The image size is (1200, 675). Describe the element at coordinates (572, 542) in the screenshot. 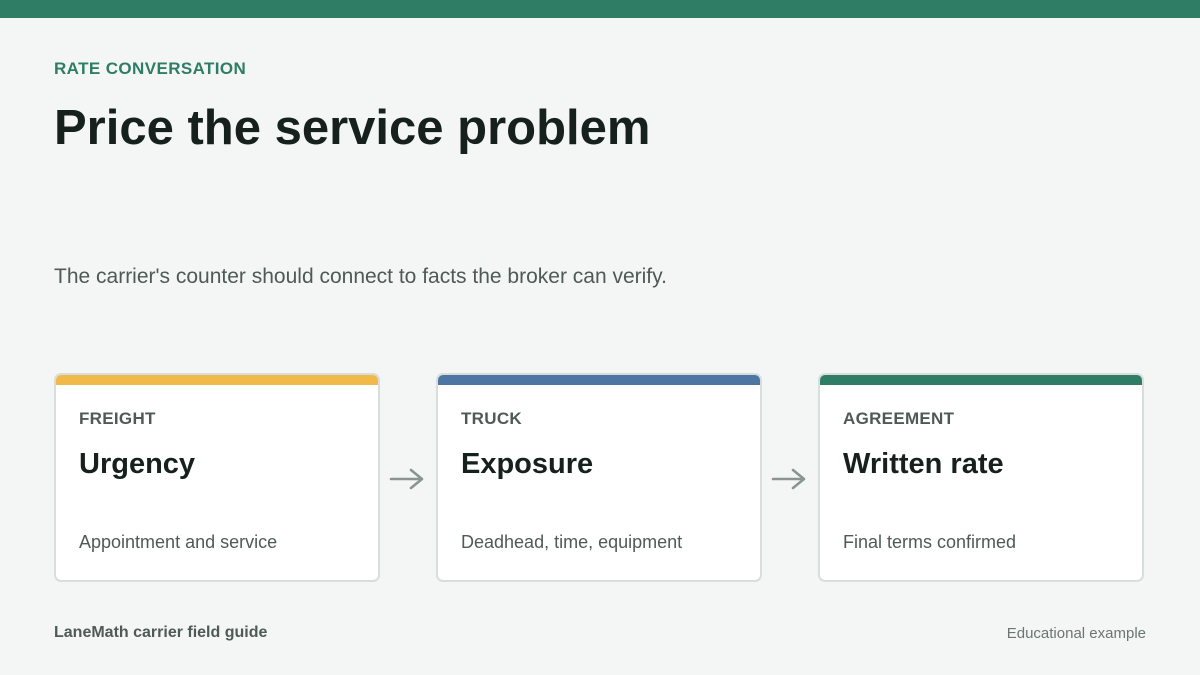

I see `card-description: Deadhead, time, equipment` at that location.